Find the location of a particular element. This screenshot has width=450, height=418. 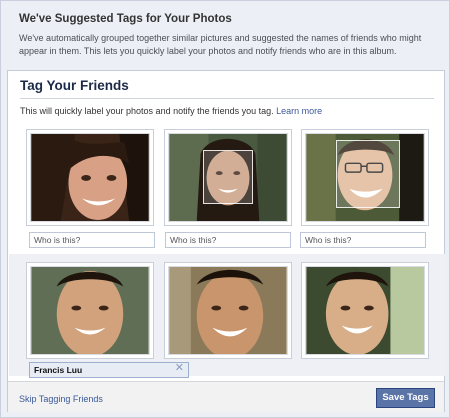

who-is-this-input-1: Who is this? is located at coordinates (92, 240).